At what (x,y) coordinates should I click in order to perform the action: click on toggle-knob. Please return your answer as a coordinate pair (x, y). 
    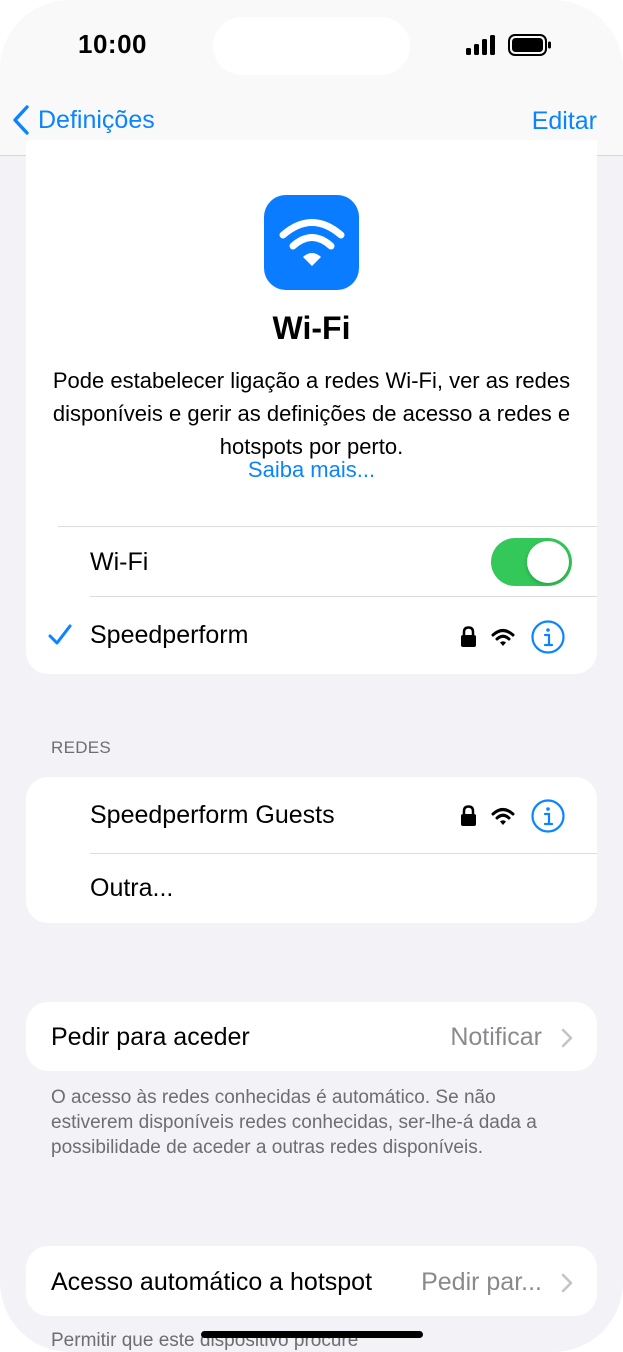
    Looking at the image, I should click on (548, 562).